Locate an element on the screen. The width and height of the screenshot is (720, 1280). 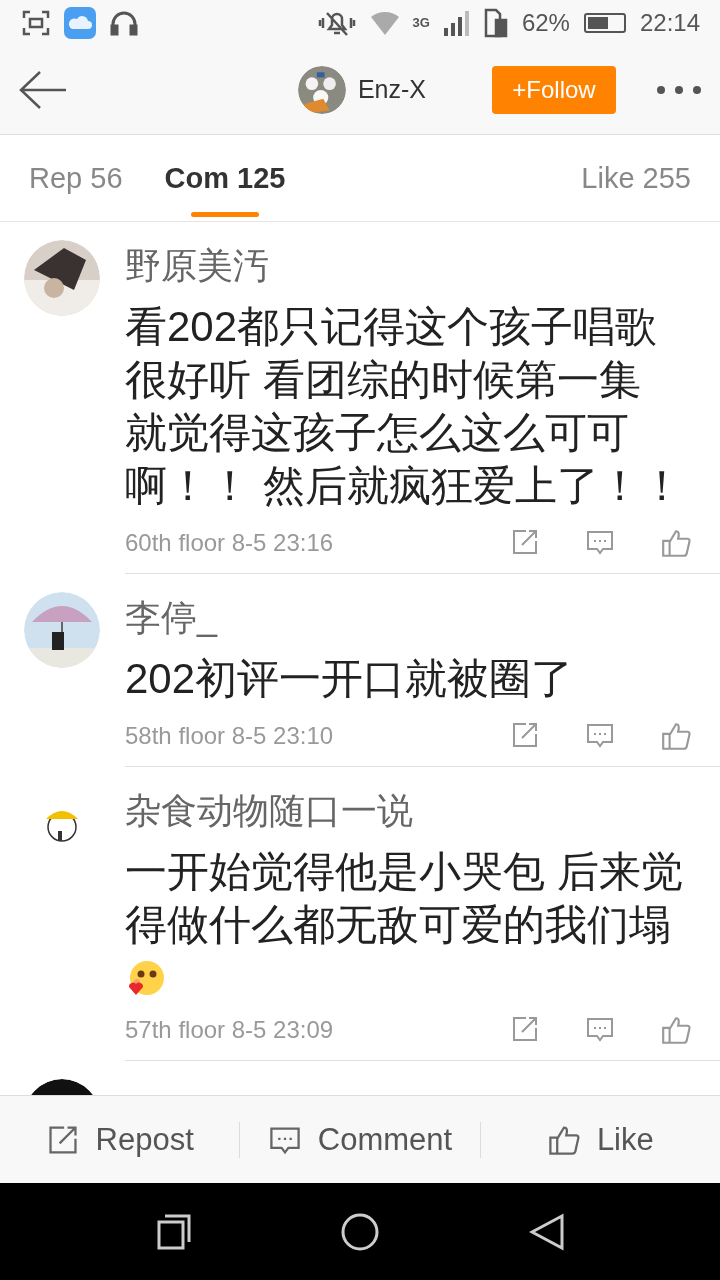
comment-text-line: 就觉得这孩子怎么这么可可 is located at coordinates (377, 433).